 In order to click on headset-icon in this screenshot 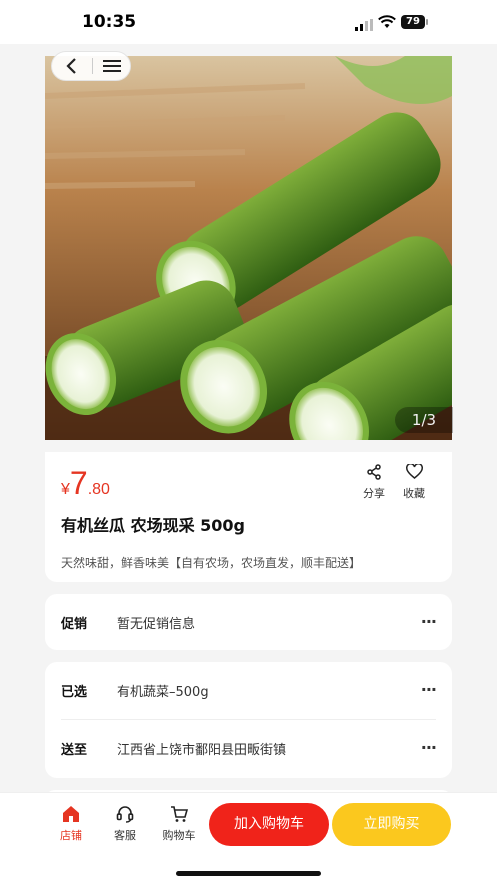, I will do `click(125, 815)`.